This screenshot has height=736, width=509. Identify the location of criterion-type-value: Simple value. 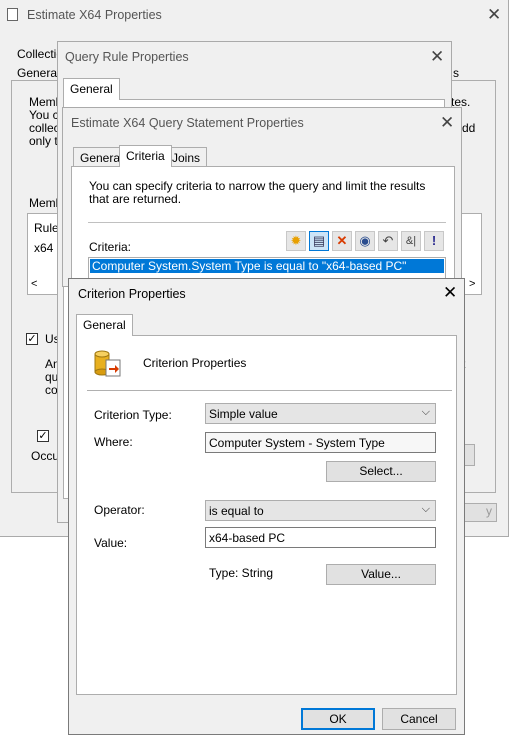
(243, 414).